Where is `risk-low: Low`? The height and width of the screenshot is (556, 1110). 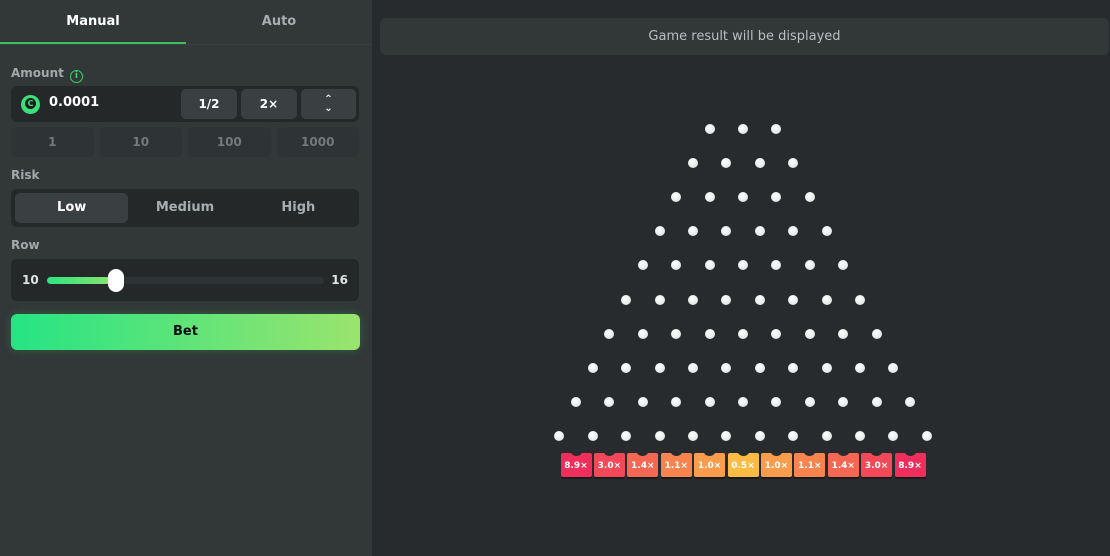 risk-low: Low is located at coordinates (72, 208).